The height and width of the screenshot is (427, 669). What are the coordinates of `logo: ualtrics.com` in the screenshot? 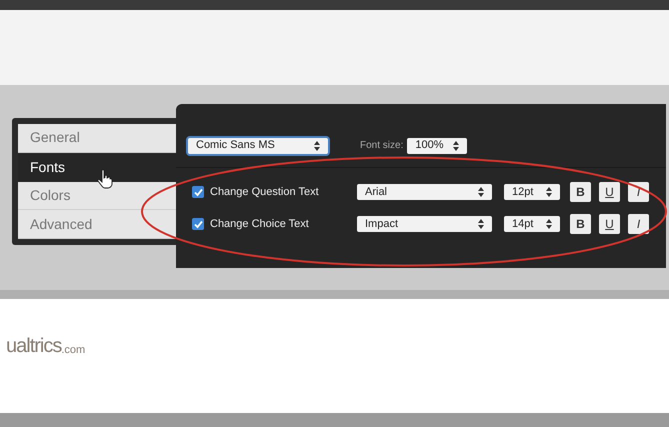 It's located at (46, 347).